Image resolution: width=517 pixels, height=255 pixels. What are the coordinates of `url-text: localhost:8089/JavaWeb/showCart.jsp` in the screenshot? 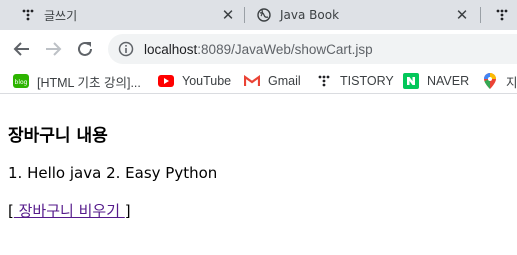 It's located at (258, 49).